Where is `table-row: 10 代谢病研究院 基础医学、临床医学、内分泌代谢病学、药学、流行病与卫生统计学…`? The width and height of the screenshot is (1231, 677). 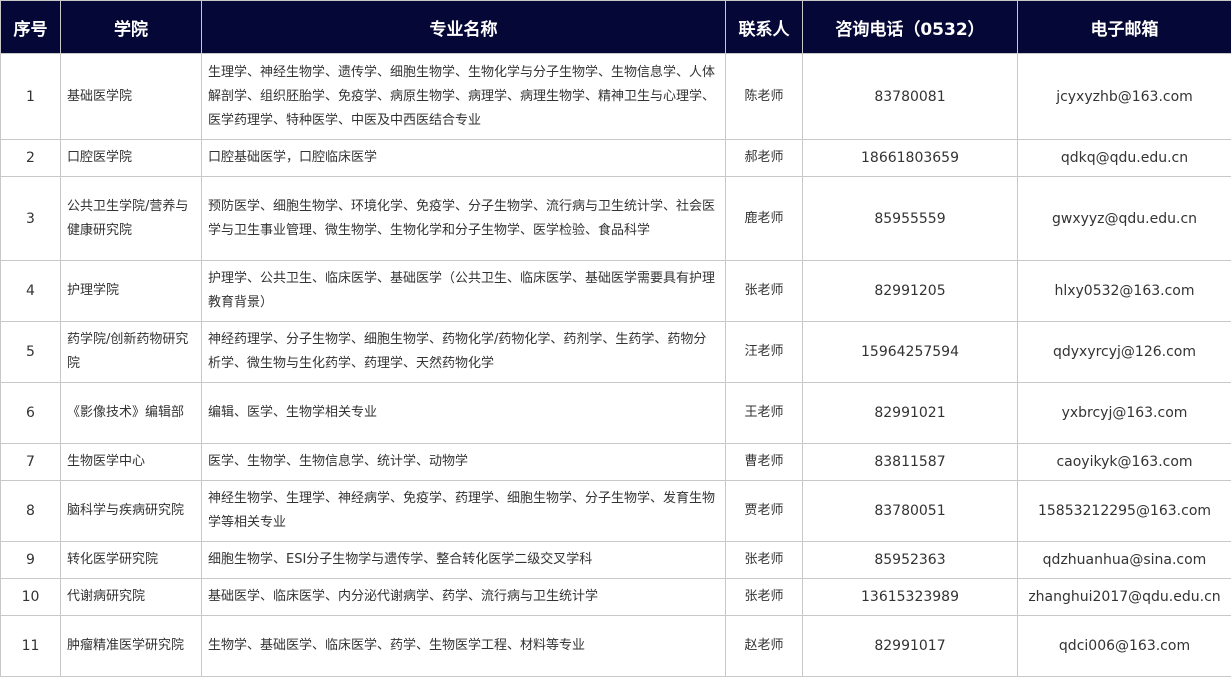
table-row: 10 代谢病研究院 基础医学、临床医学、内分泌代谢病学、药学、流行病与卫生统计学… is located at coordinates (615, 597).